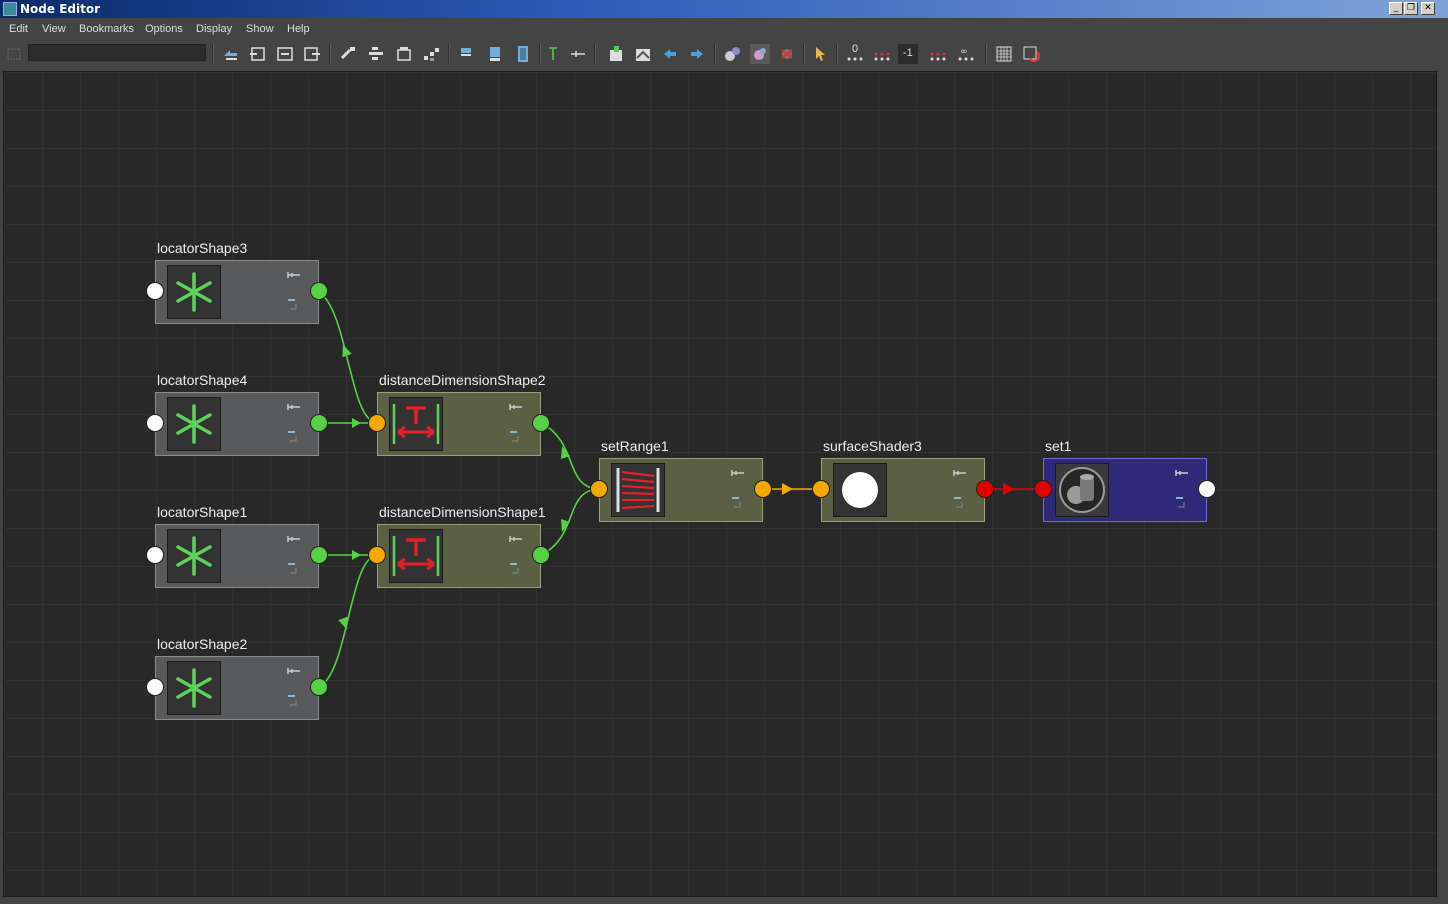  Describe the element at coordinates (312, 54) in the screenshot. I see `clear-graph-icon` at that location.